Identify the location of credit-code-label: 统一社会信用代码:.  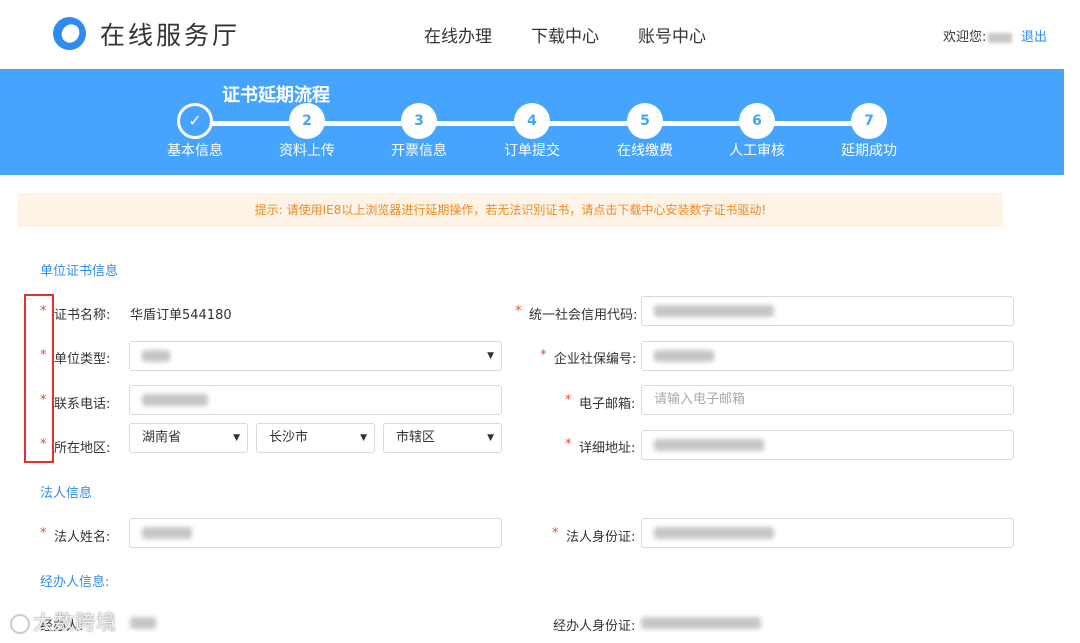
(583, 315).